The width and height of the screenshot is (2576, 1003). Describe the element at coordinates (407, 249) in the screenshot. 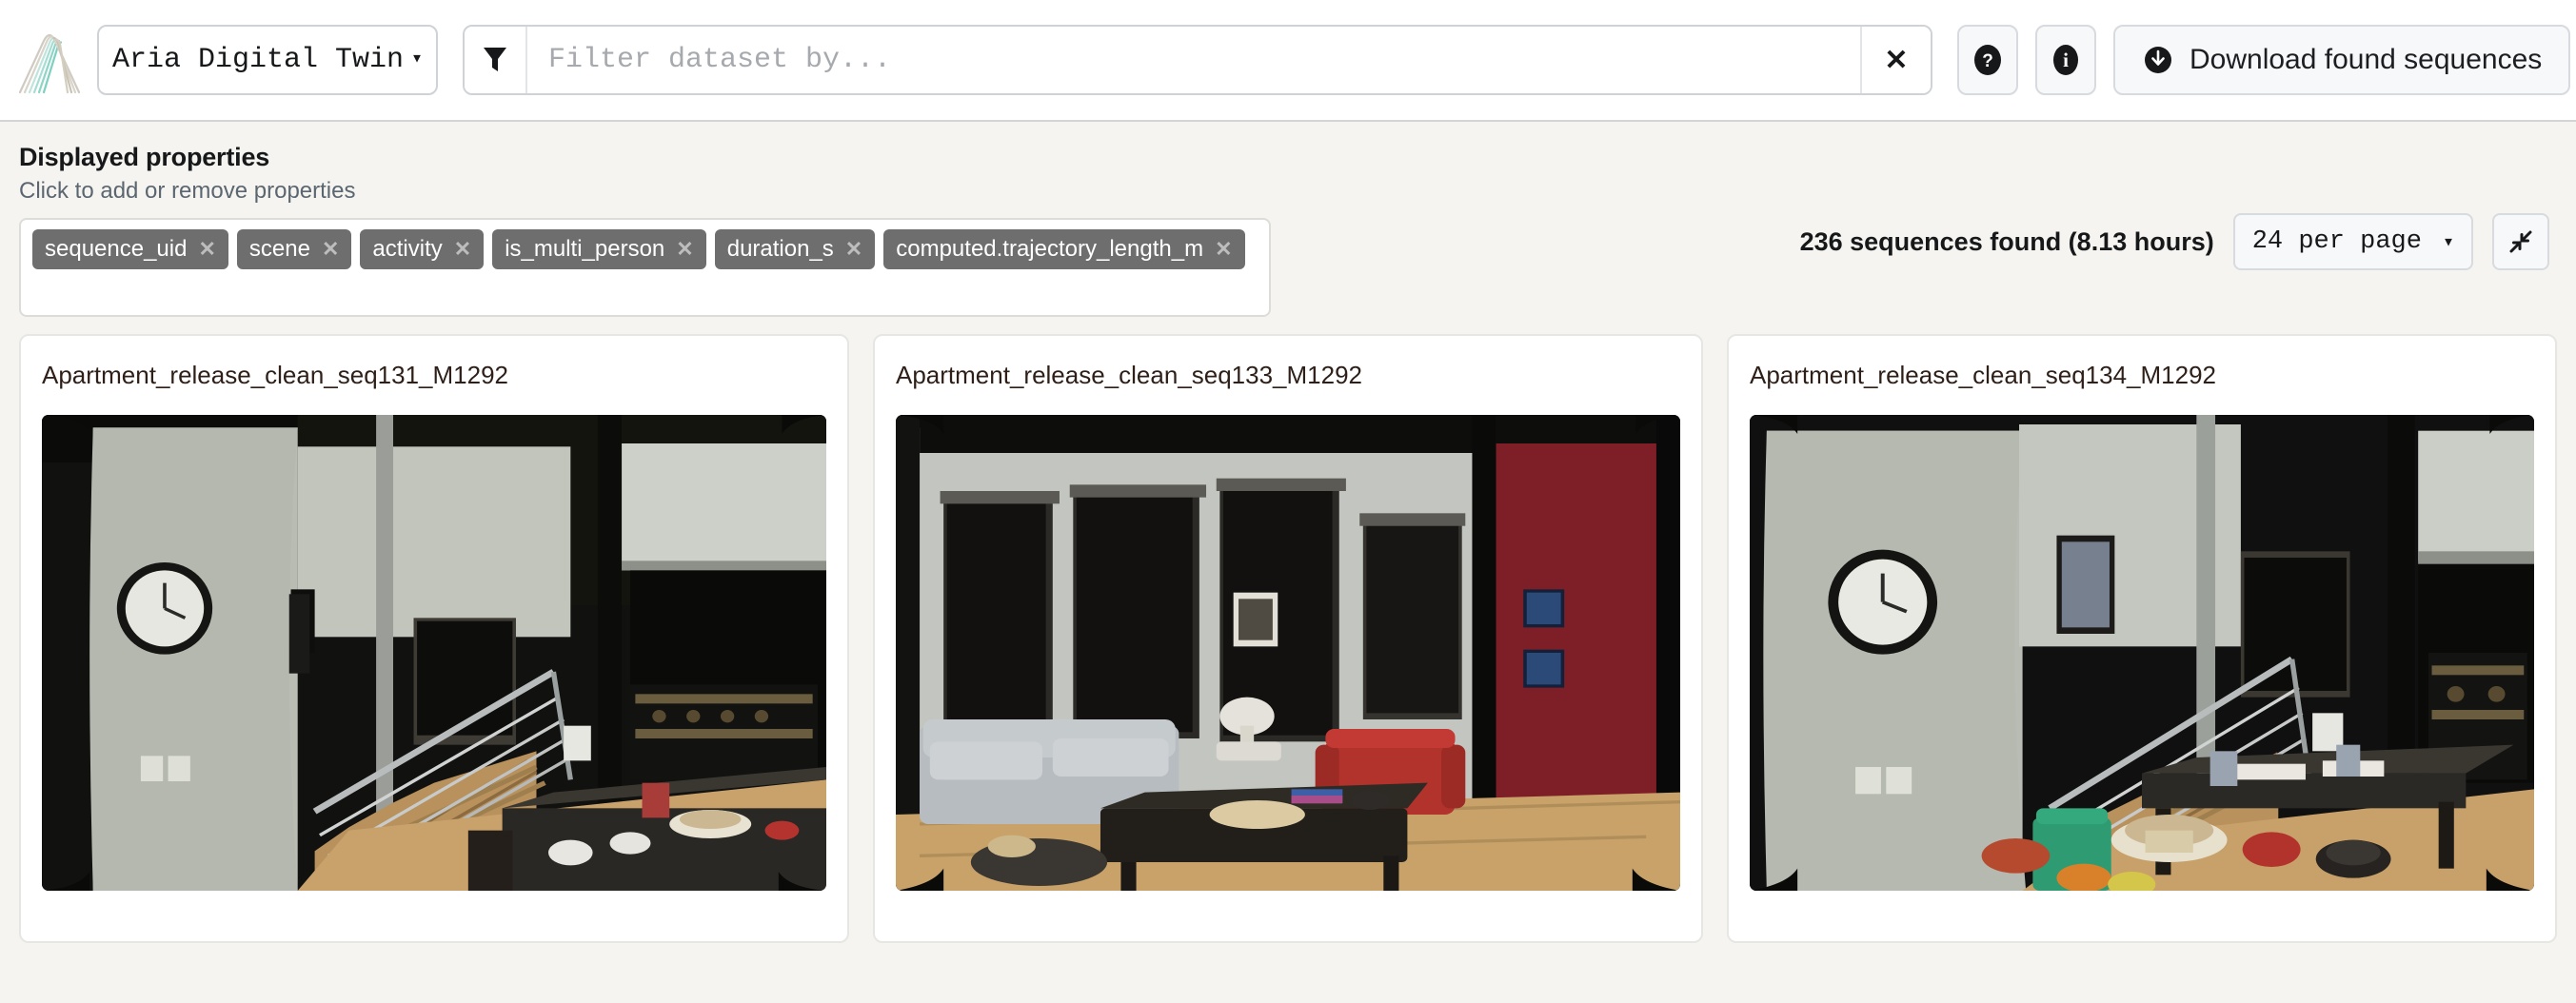

I see `property-tag-label: activity` at that location.